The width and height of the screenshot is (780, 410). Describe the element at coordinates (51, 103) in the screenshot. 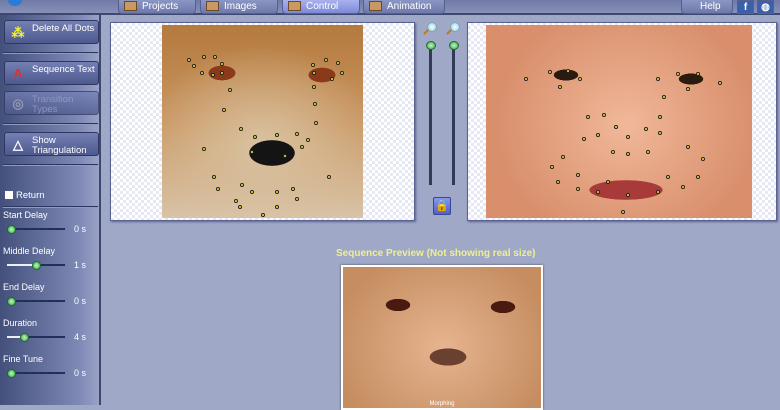

I see `transition-types-button: ◎ Transition Types` at that location.